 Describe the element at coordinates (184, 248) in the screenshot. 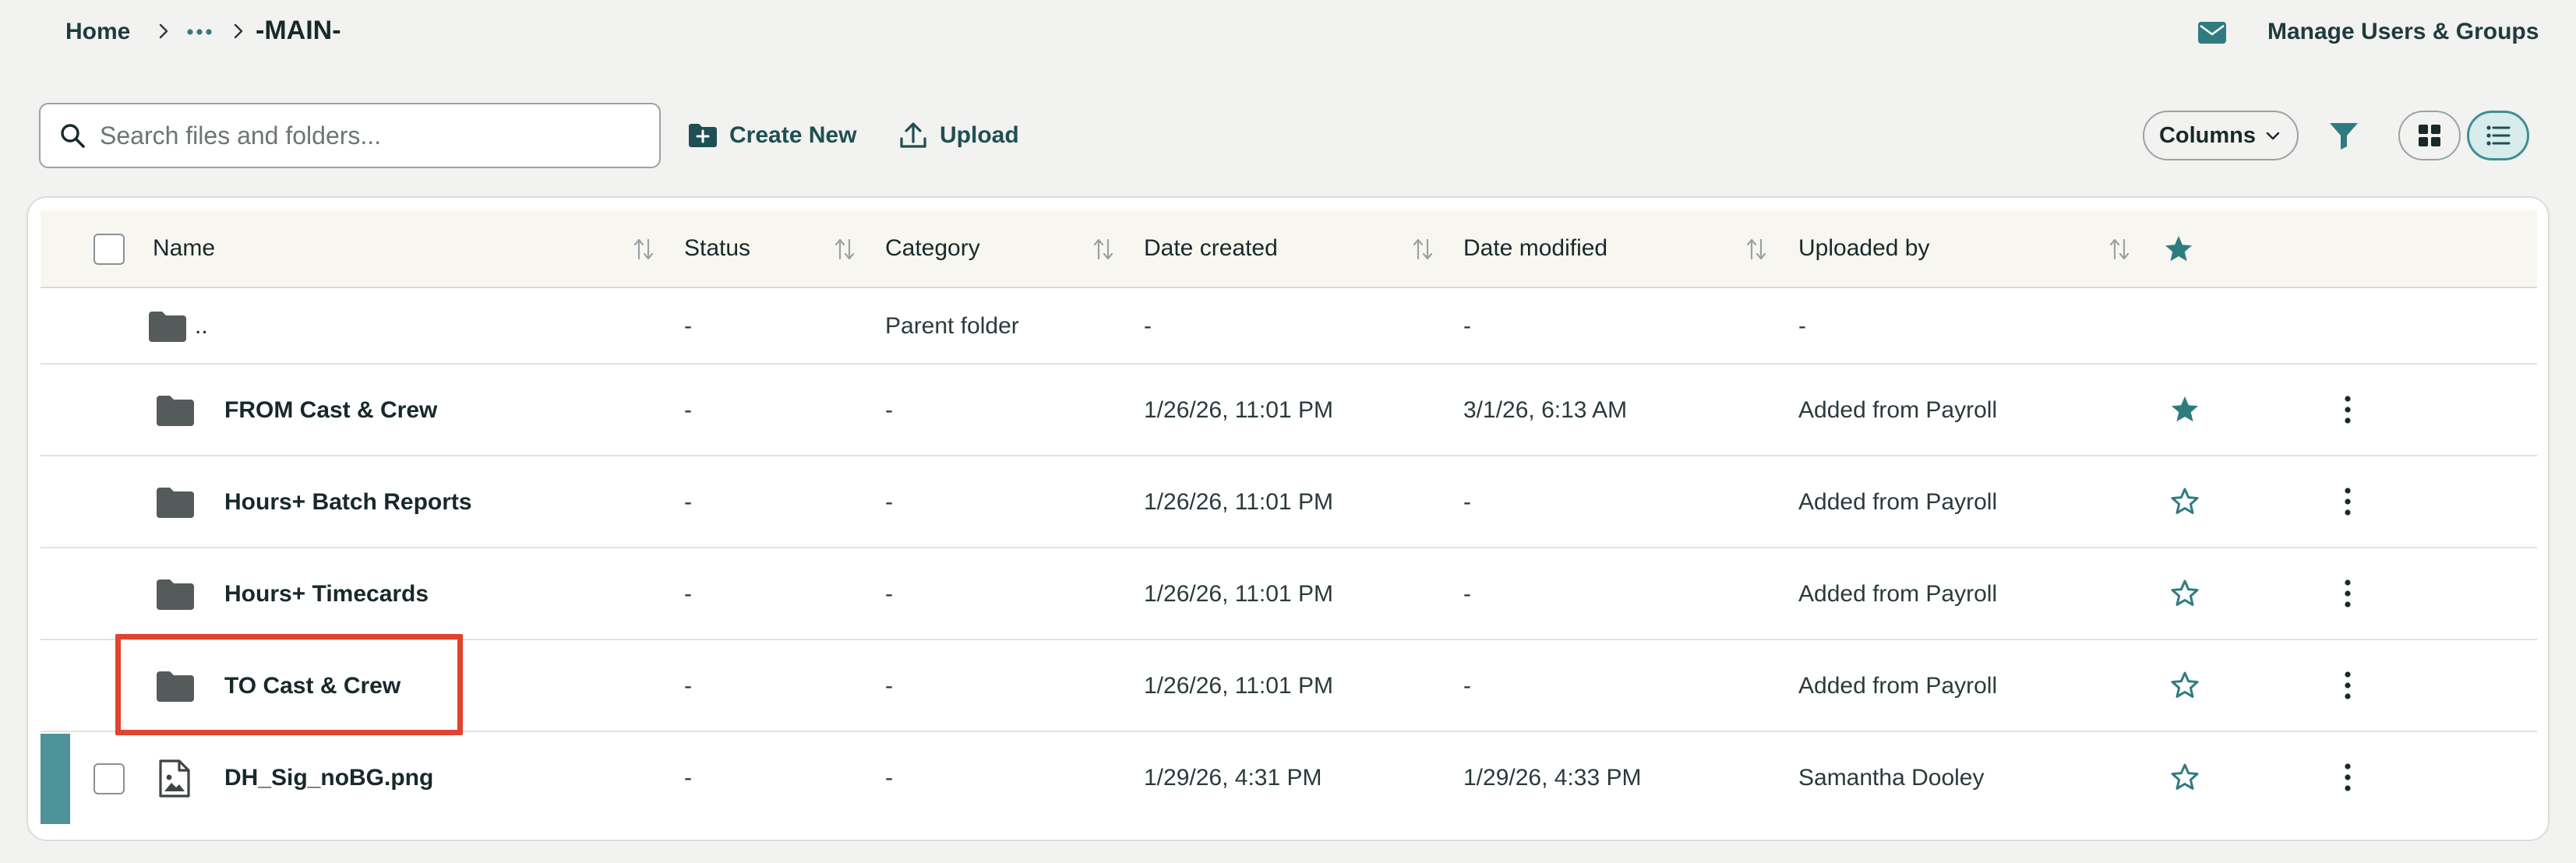

I see `column-header-name: Name` at that location.